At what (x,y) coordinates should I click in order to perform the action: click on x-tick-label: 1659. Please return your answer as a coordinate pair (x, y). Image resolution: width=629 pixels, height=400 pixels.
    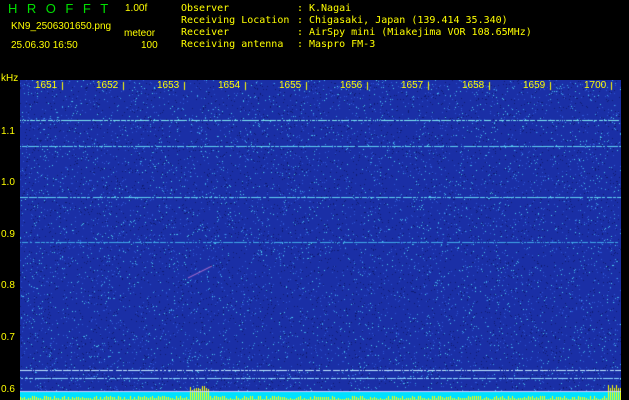
    Looking at the image, I should click on (534, 85).